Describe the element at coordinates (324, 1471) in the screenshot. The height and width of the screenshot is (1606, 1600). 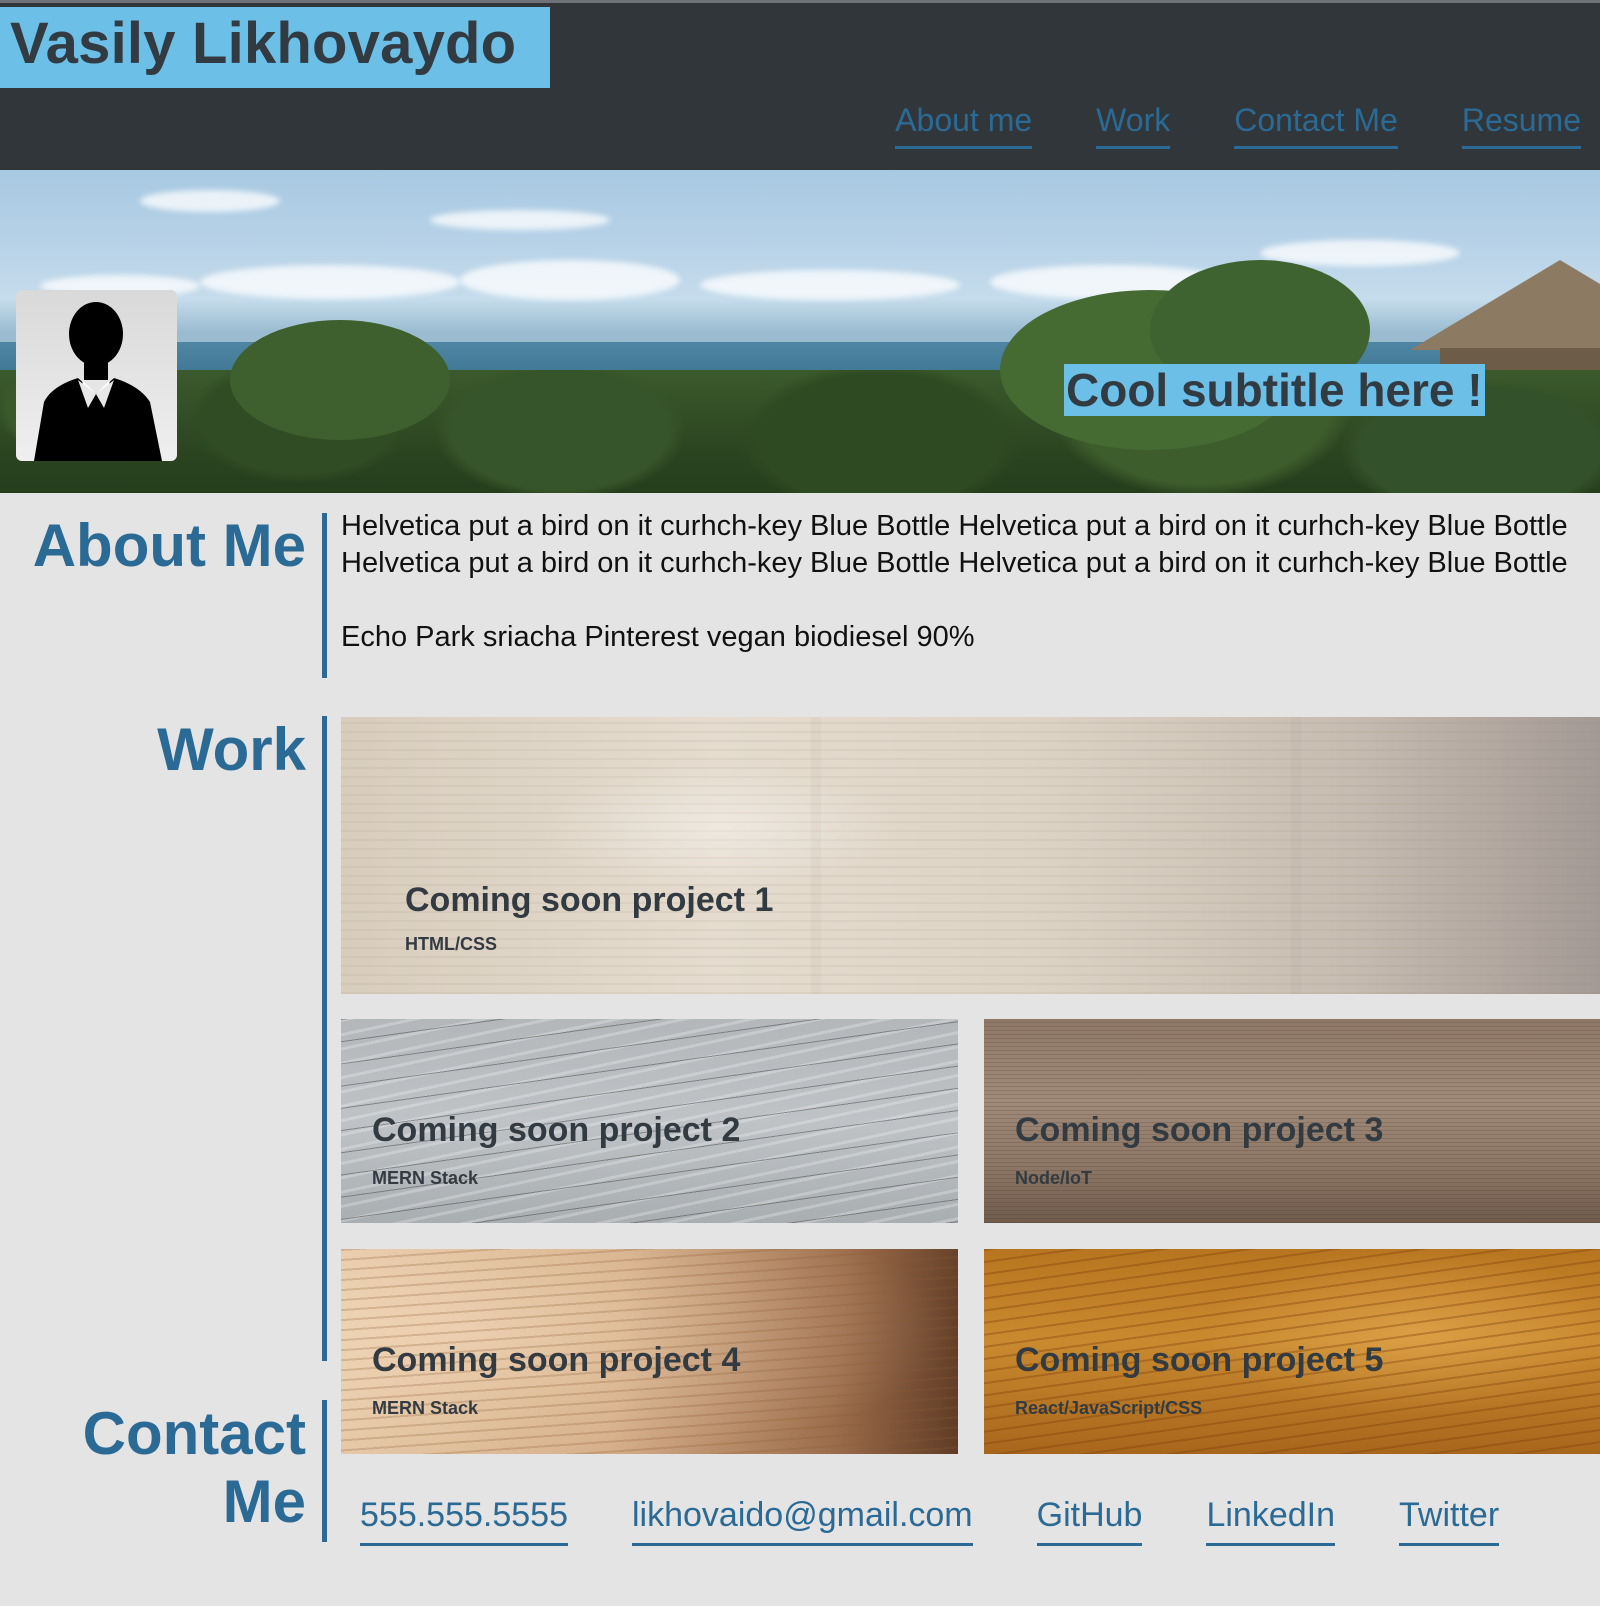
I see `contact-divider` at that location.